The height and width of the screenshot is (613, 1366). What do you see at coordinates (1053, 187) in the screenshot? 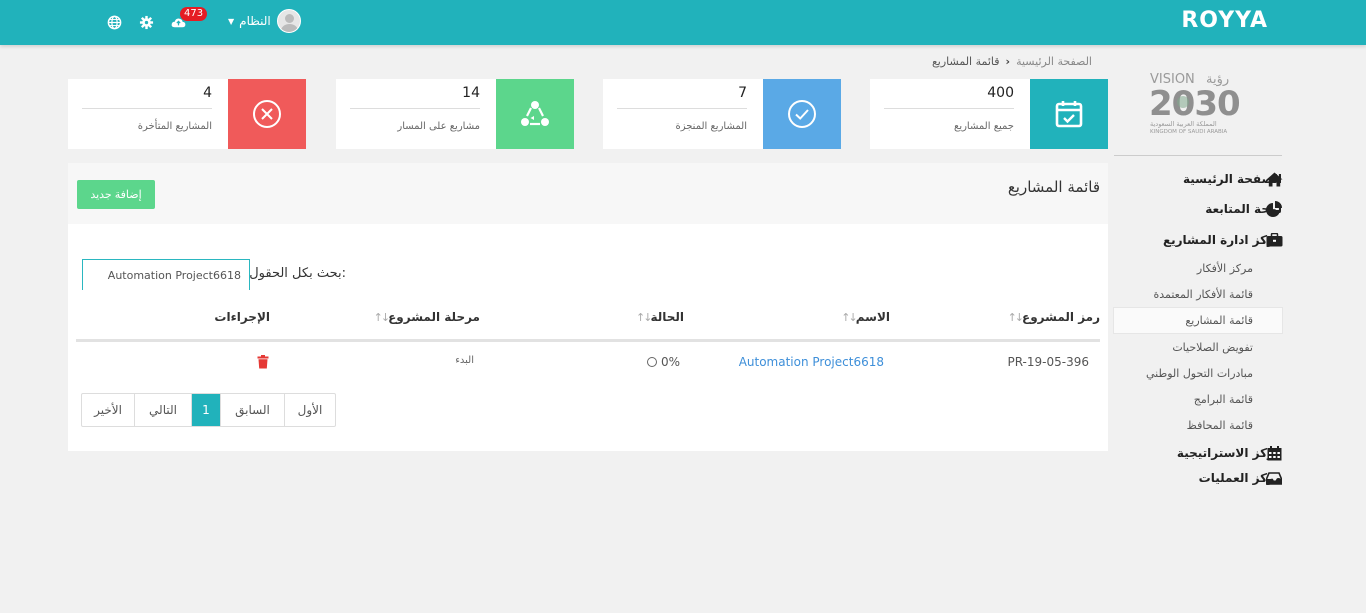
I see `panel-title: قائمة المشاريع` at bounding box center [1053, 187].